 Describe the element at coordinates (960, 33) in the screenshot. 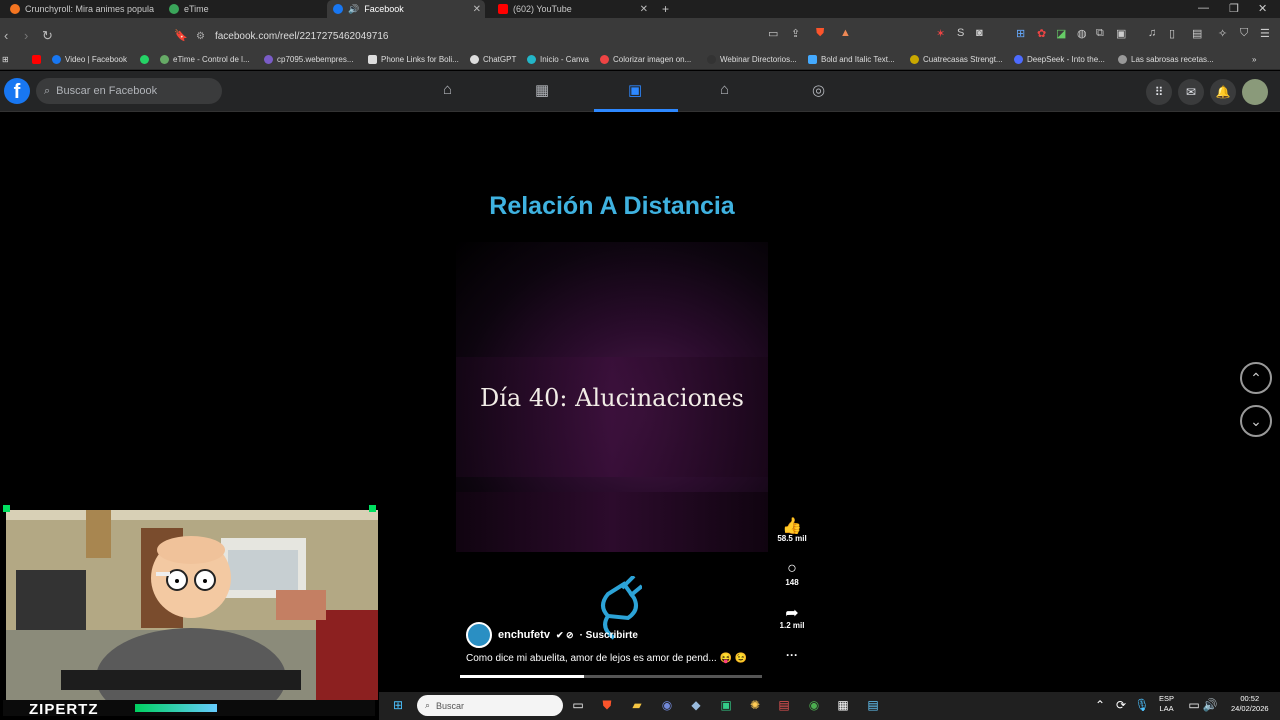

I see `extension-s-icon: S` at that location.